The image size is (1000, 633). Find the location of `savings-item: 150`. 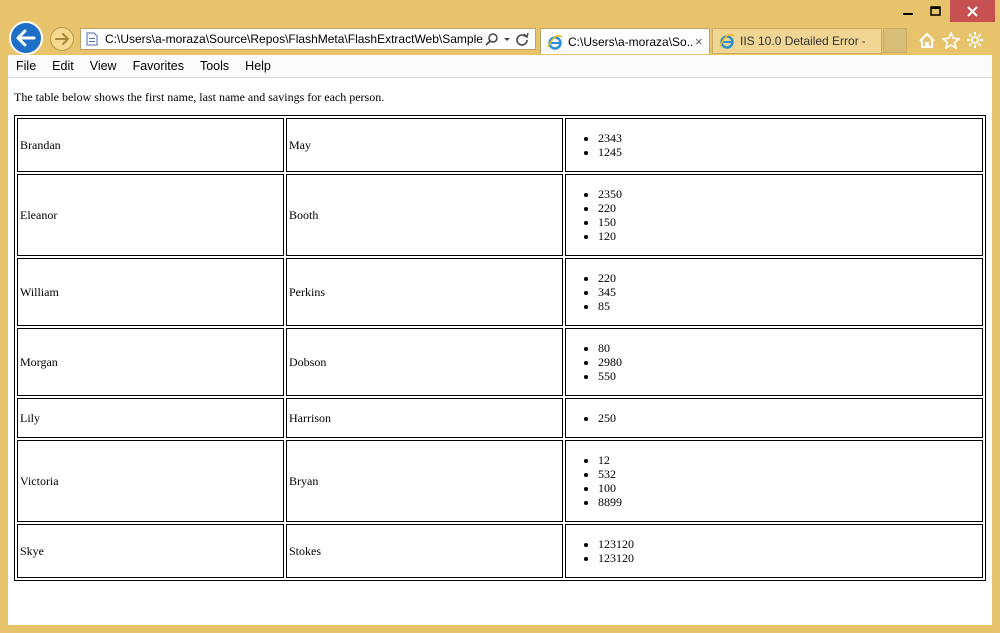

savings-item: 150 is located at coordinates (789, 222).